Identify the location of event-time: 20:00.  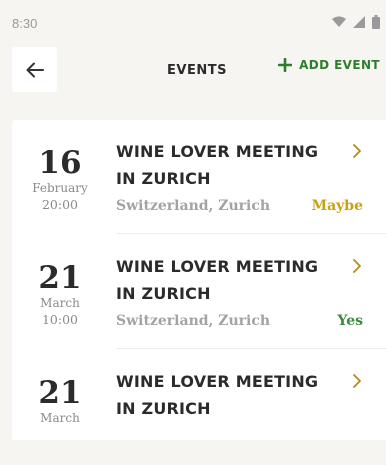
(60, 204).